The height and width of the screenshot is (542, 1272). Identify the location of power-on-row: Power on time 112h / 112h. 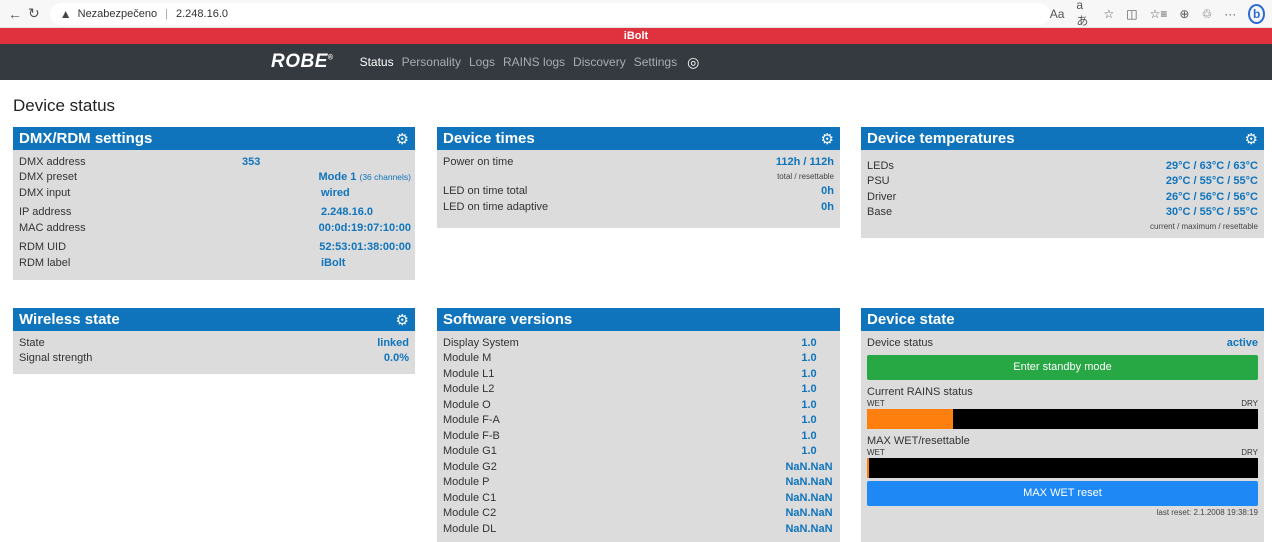
(638, 161).